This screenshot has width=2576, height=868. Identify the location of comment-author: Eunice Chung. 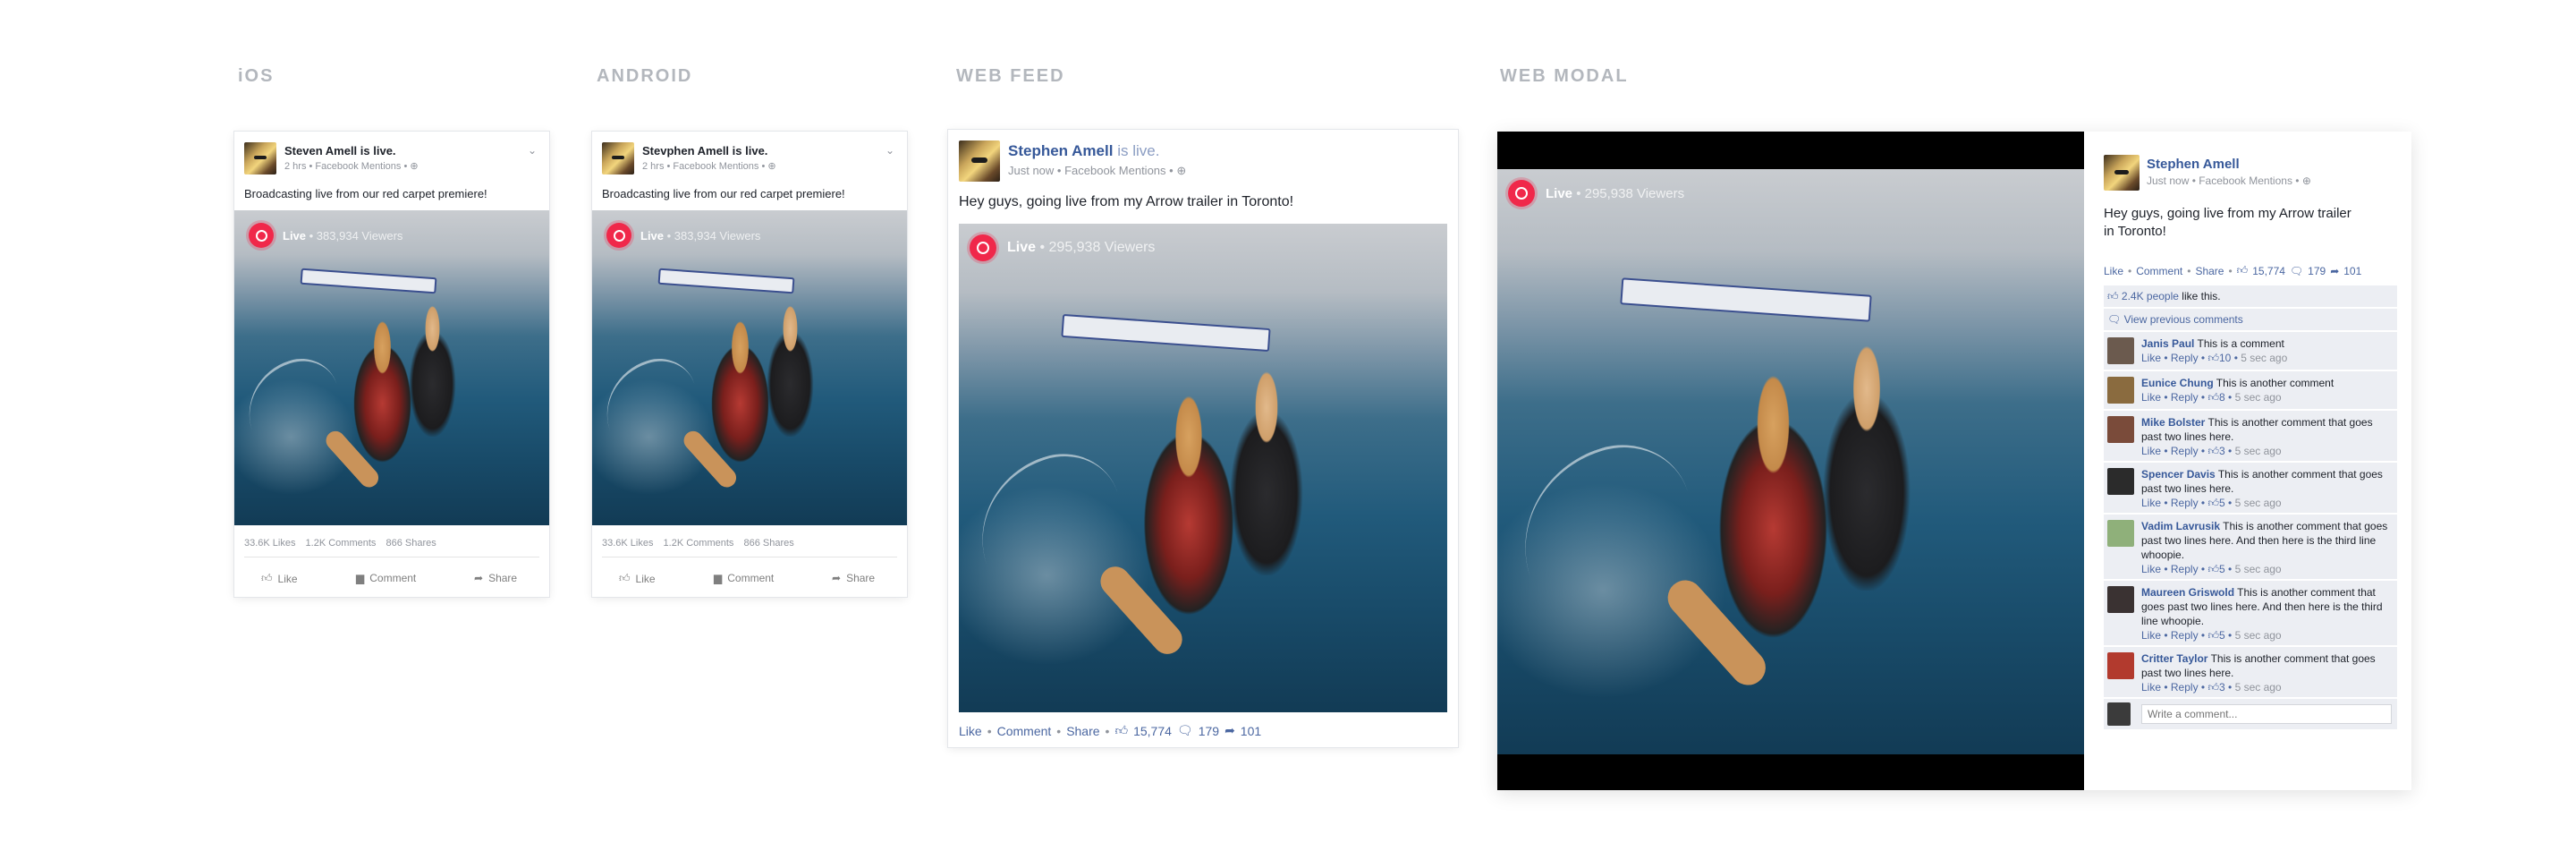
(2177, 383).